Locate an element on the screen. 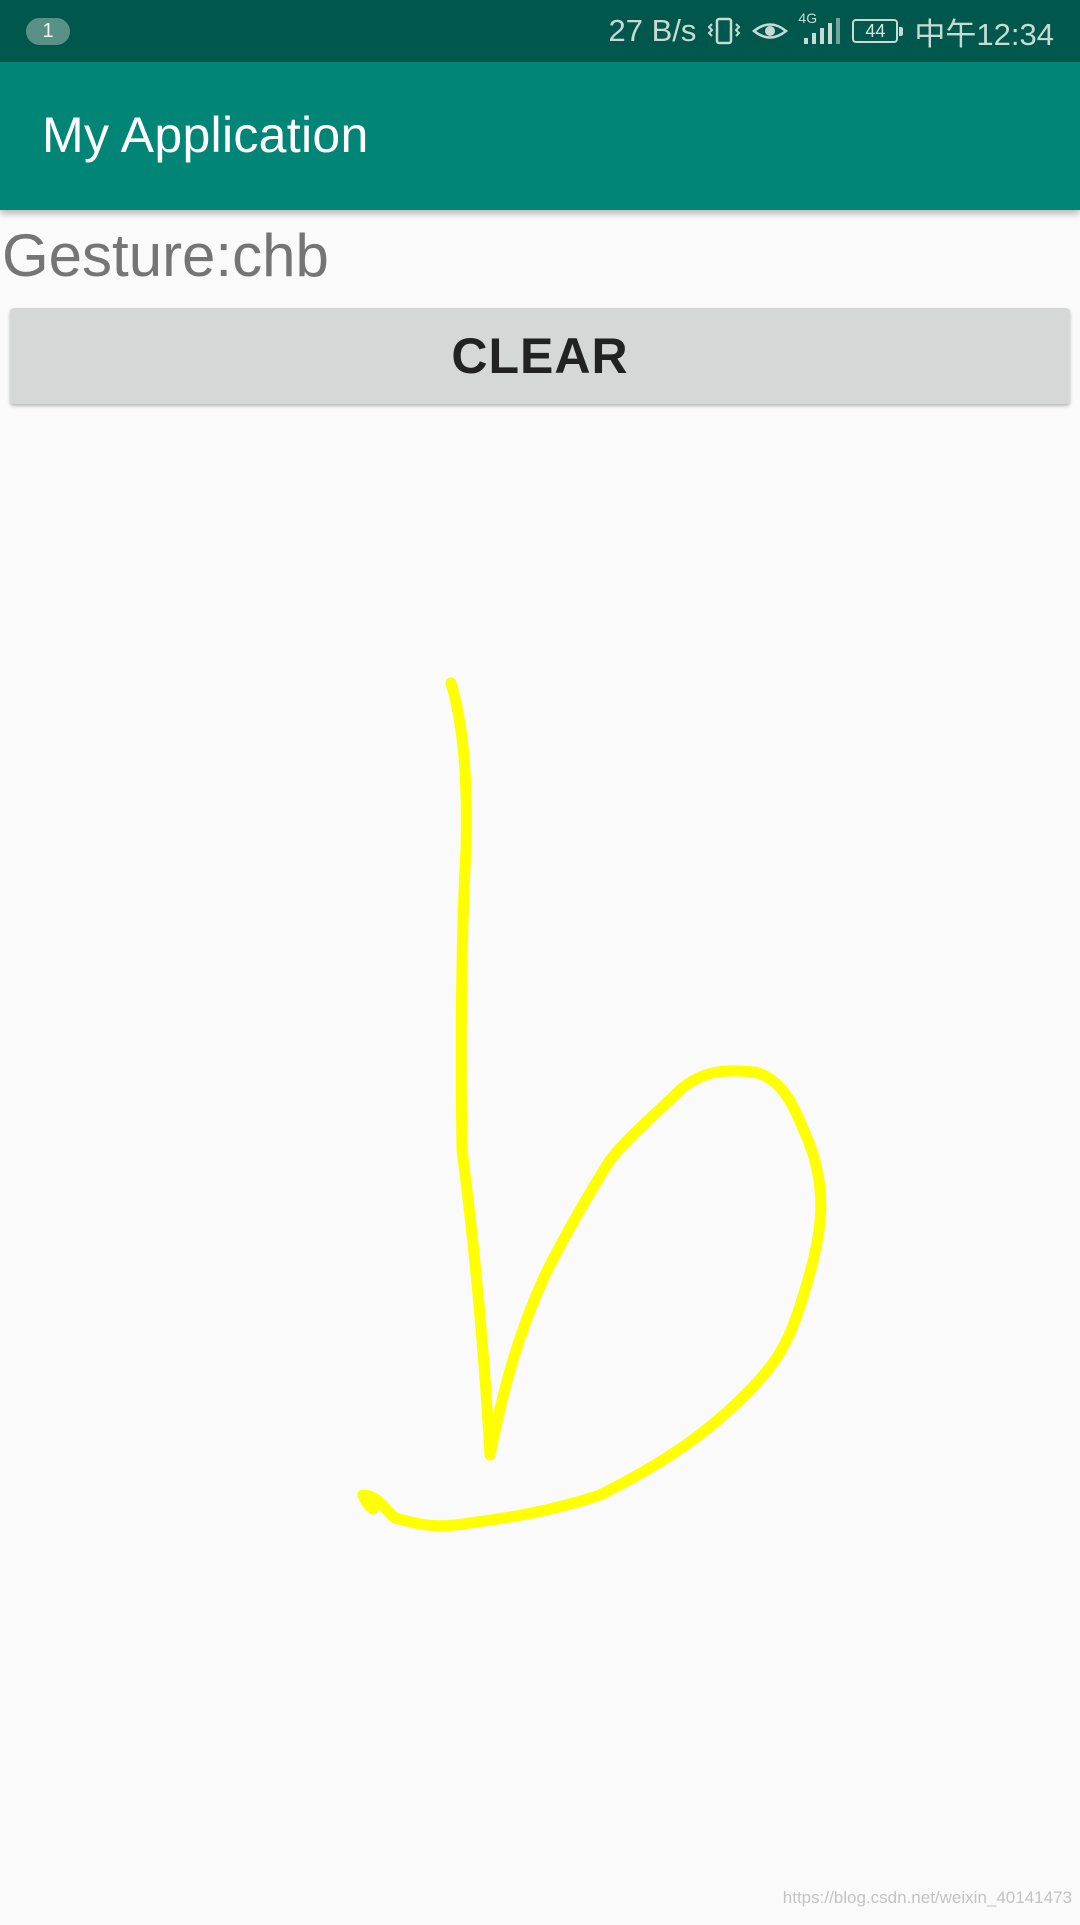 The width and height of the screenshot is (1080, 1925). network-type-label: 4G is located at coordinates (808, 18).